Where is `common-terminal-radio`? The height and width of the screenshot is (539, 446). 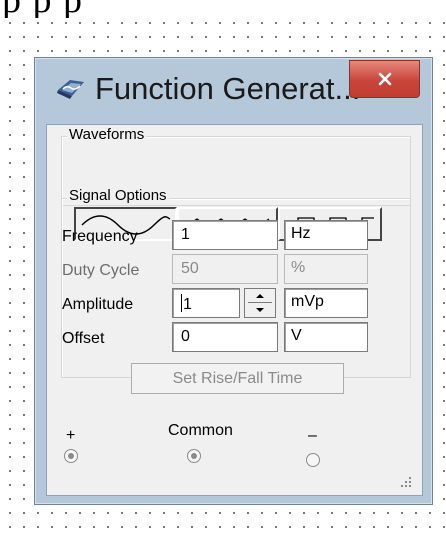
common-terminal-radio is located at coordinates (194, 456).